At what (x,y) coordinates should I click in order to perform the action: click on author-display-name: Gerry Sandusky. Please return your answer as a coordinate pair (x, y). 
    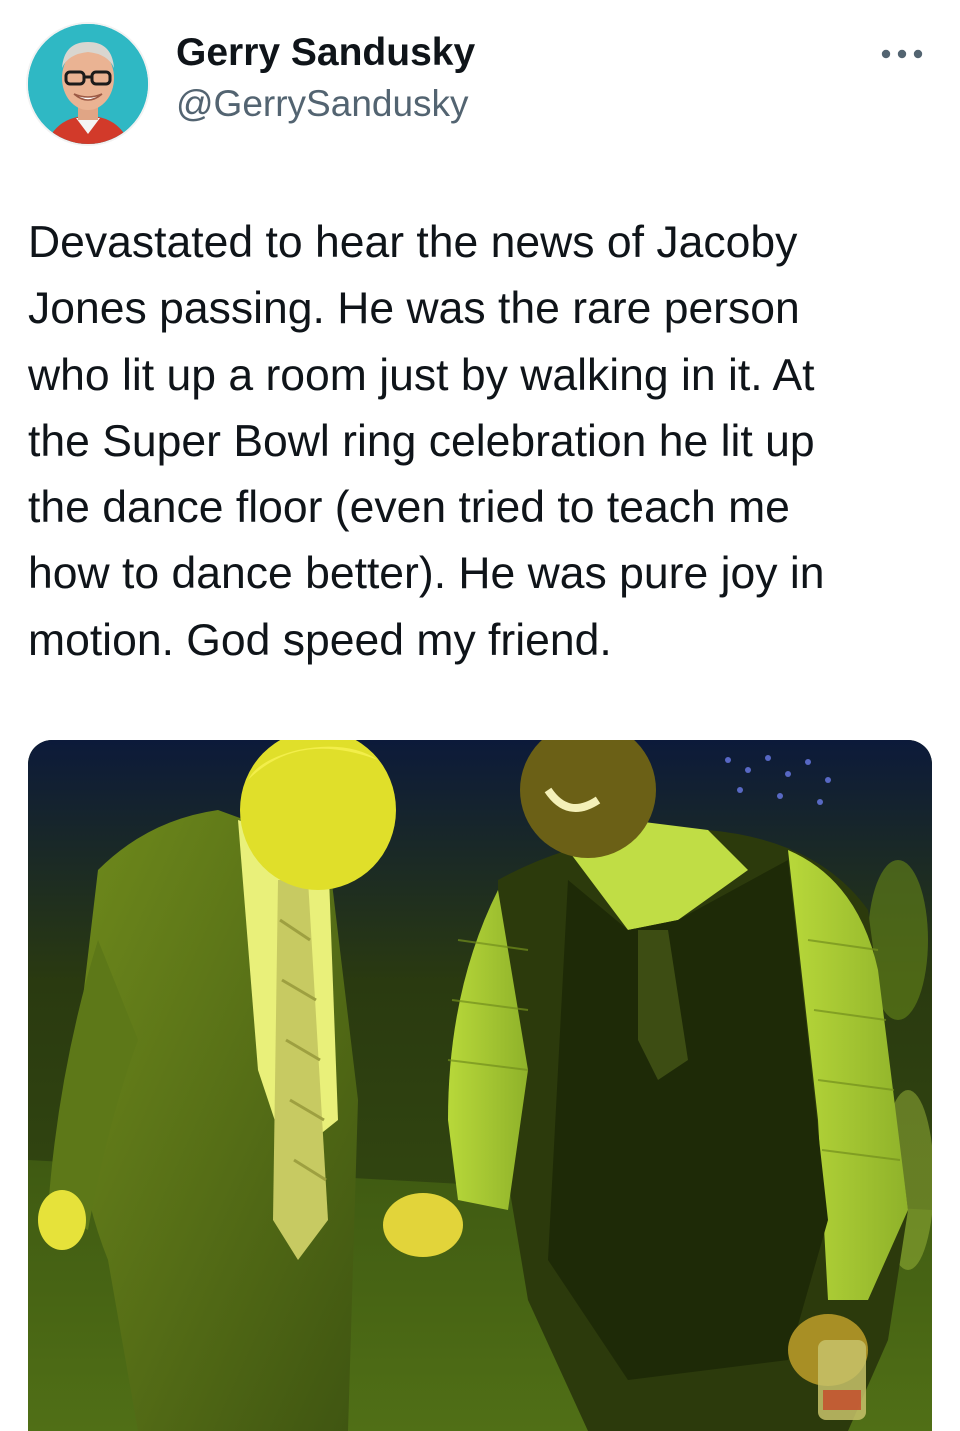
    Looking at the image, I should click on (325, 53).